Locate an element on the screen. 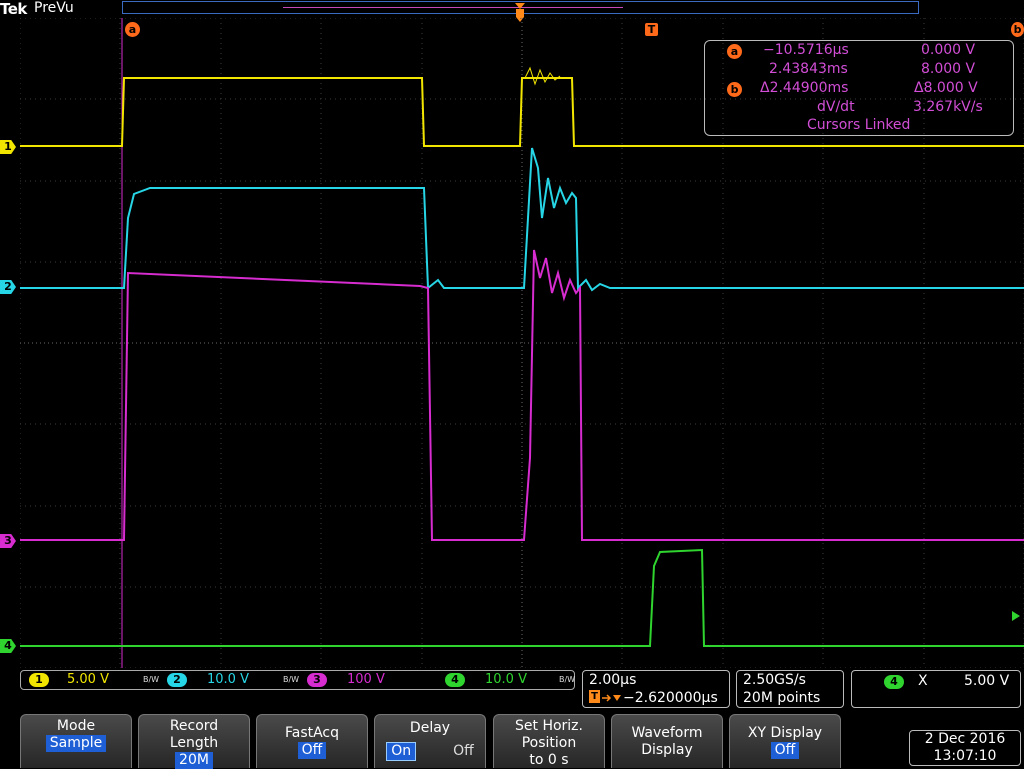 This screenshot has width=1024, height=769. mode-value: Sample is located at coordinates (76, 743).